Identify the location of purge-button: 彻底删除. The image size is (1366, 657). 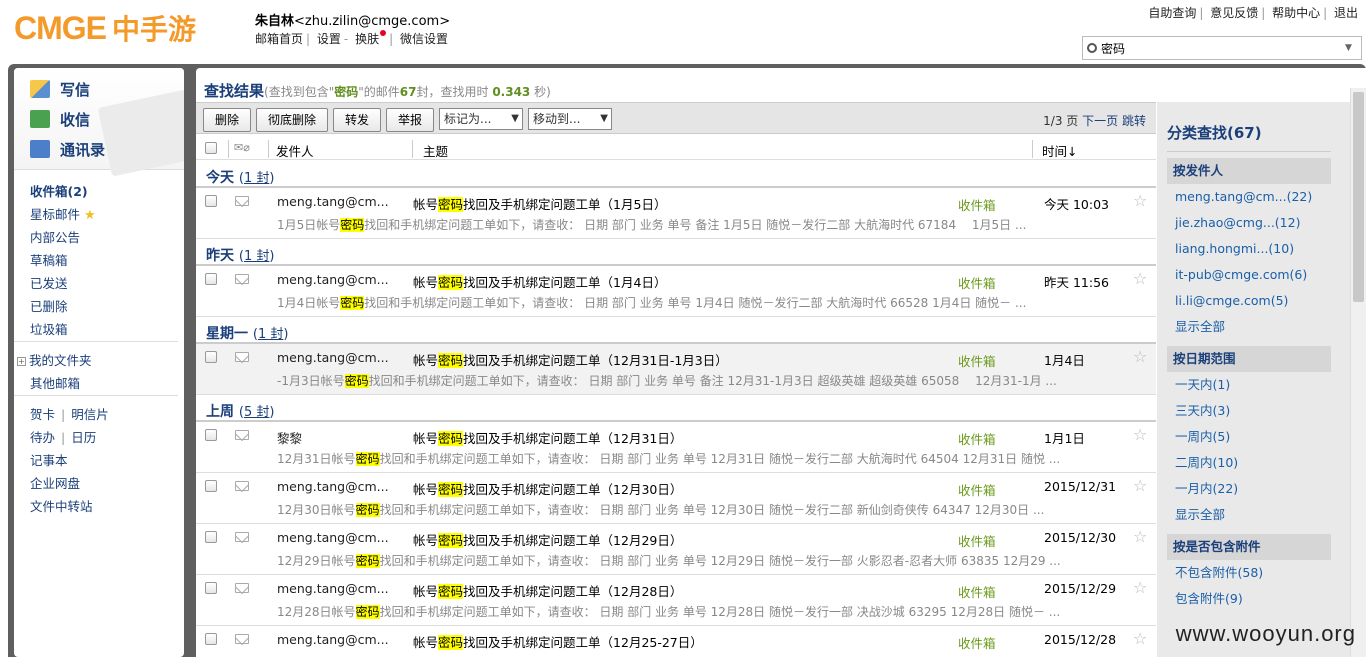
(292, 120).